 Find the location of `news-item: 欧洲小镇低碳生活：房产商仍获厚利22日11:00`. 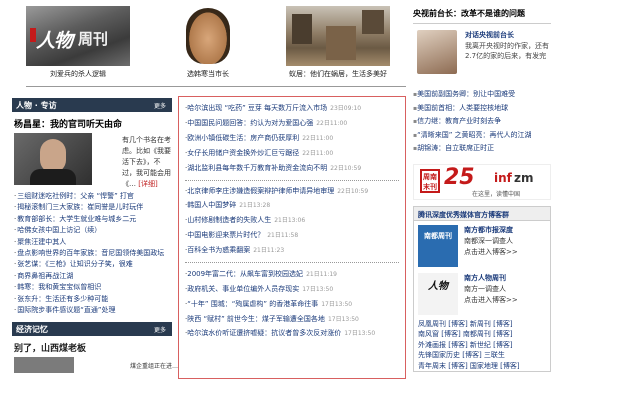

news-item: 欧洲小镇低碳生活：房产商仍获厚利22日11:00 is located at coordinates (292, 138).